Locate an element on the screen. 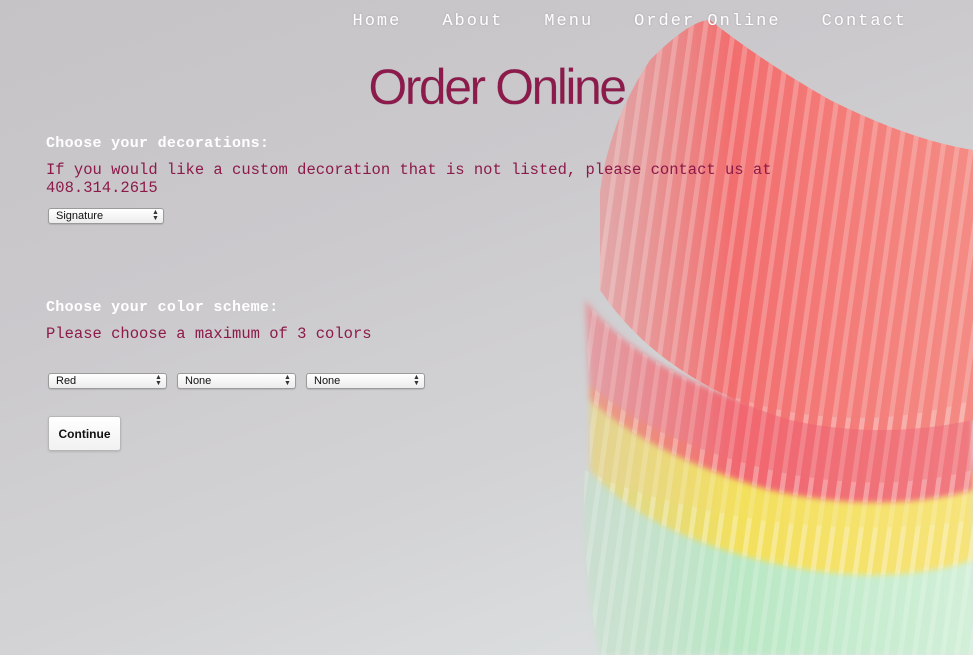  color-select-2-value: None is located at coordinates (198, 381).